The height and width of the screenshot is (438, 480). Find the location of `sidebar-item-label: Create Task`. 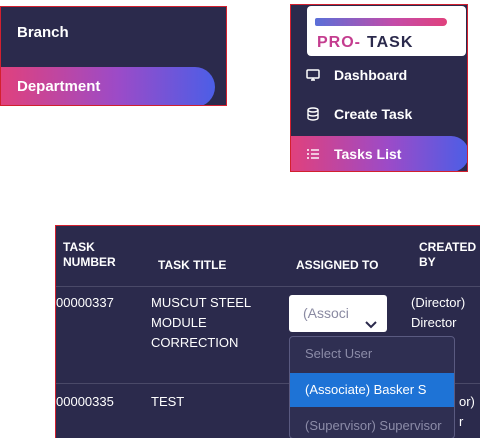

sidebar-item-label: Create Task is located at coordinates (373, 114).